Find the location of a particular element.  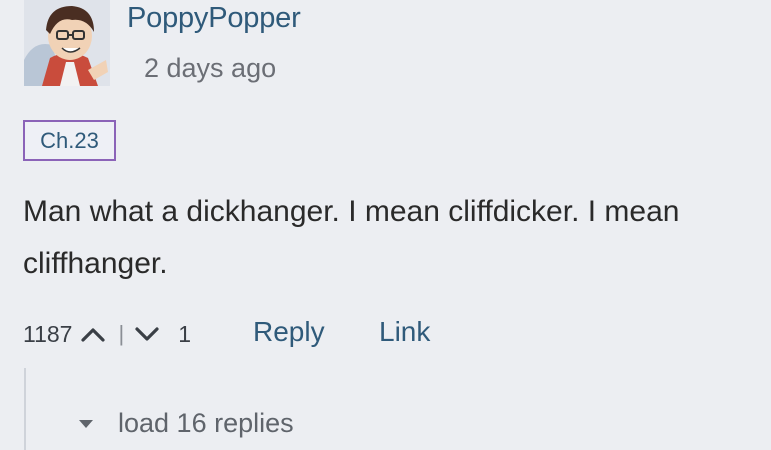

load-replies-button: load 16 replies is located at coordinates (186, 423).